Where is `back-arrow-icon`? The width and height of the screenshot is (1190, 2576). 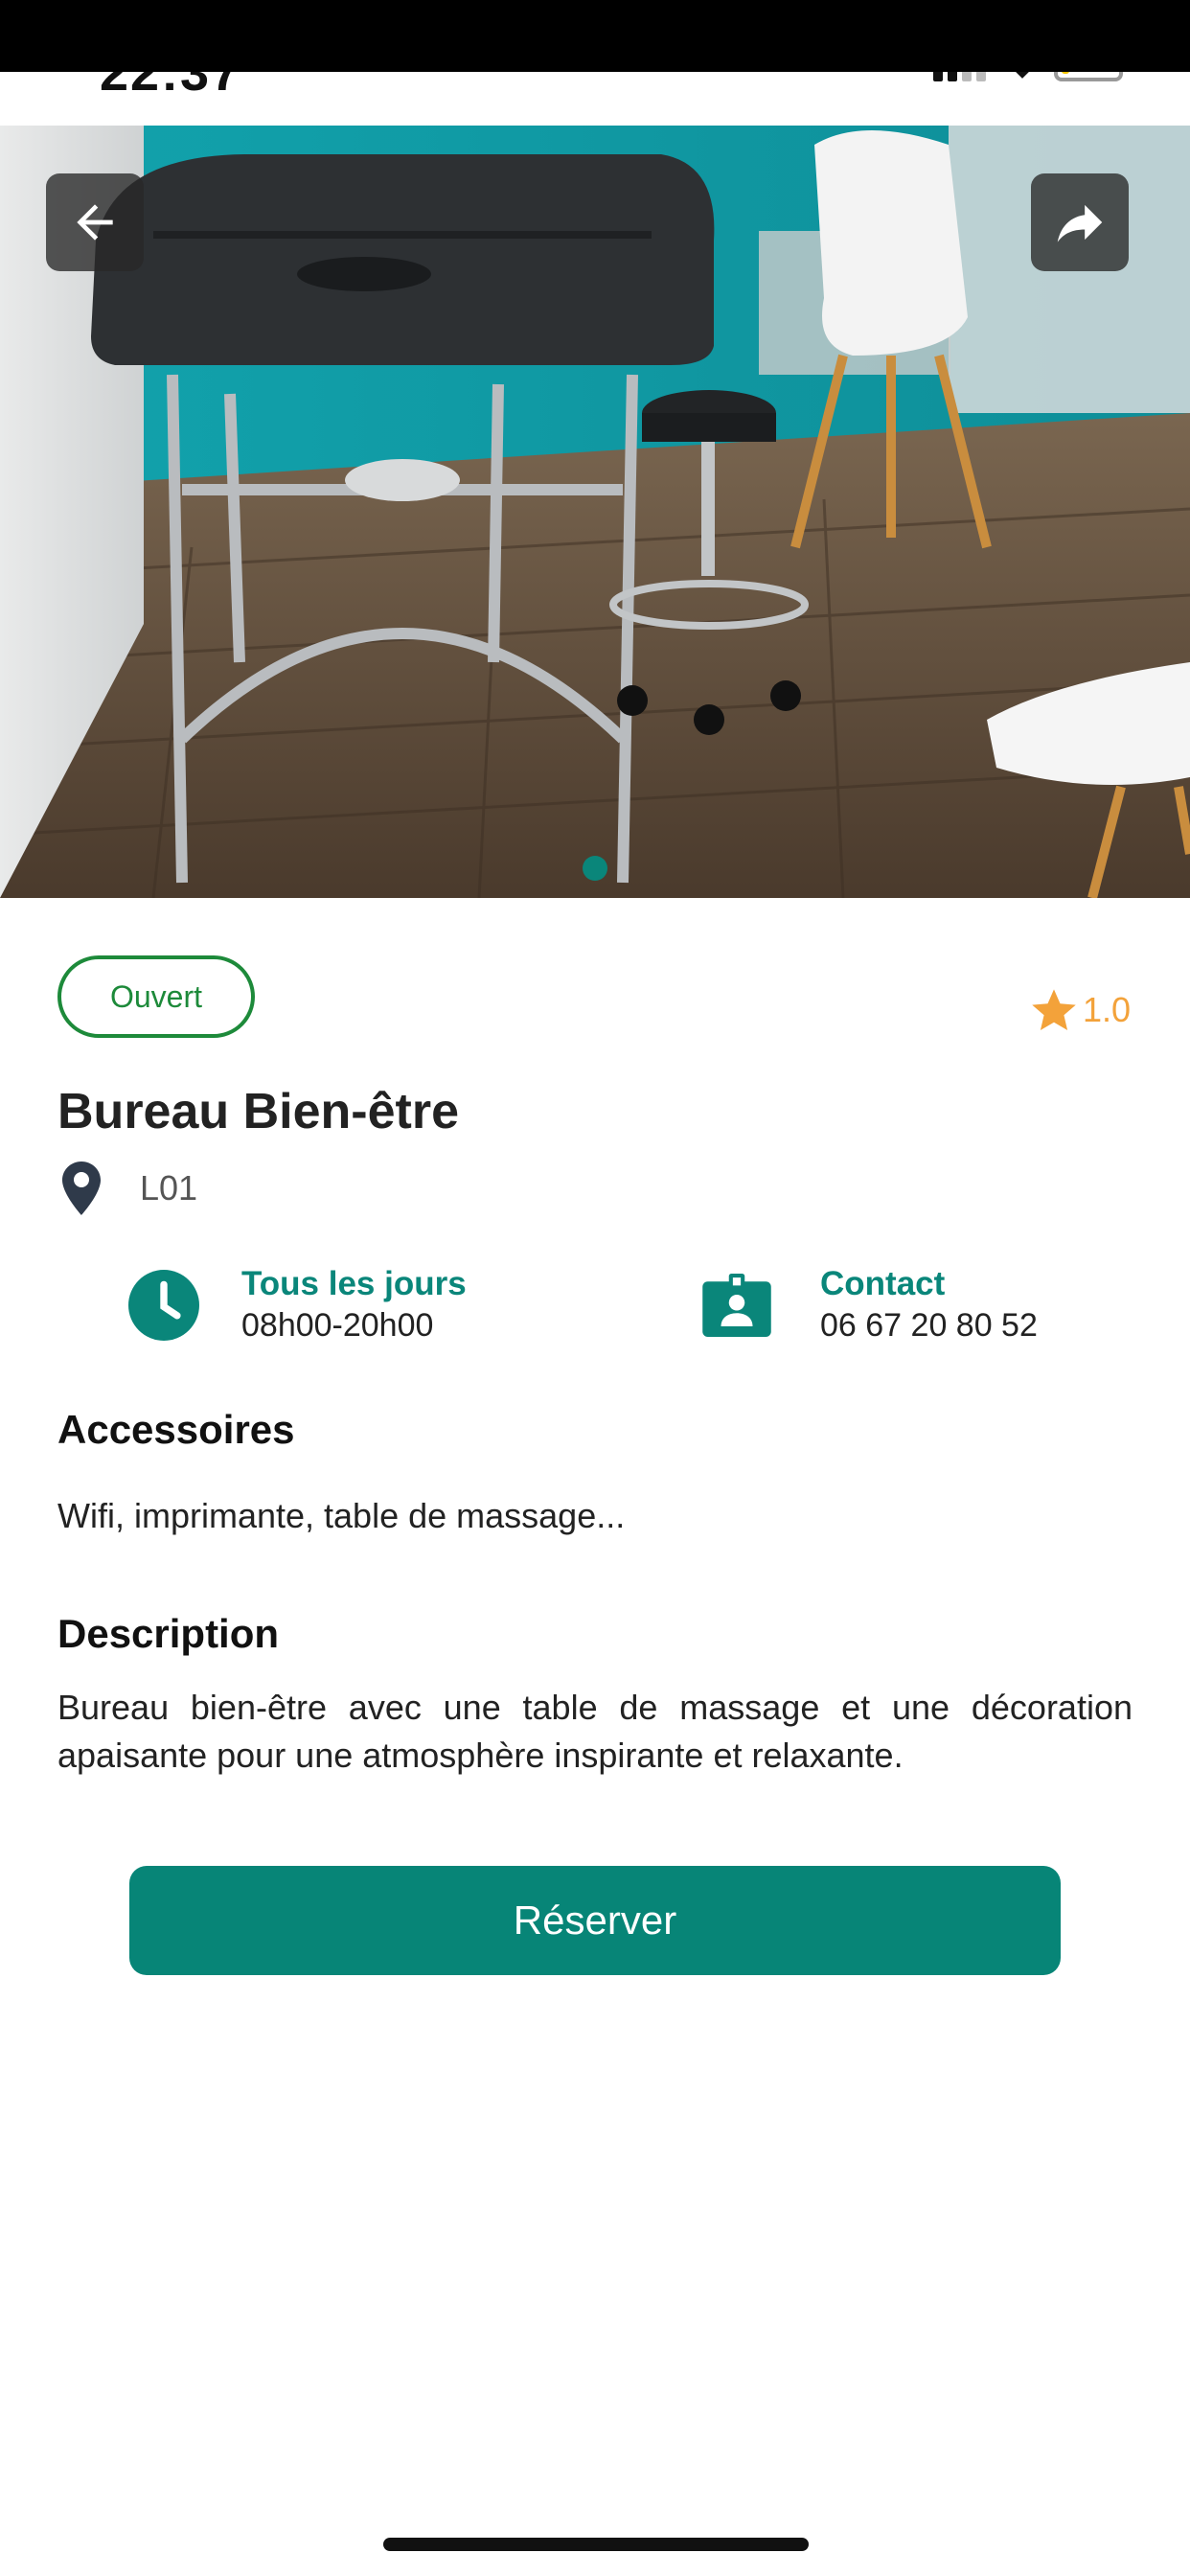
back-arrow-icon is located at coordinates (95, 222).